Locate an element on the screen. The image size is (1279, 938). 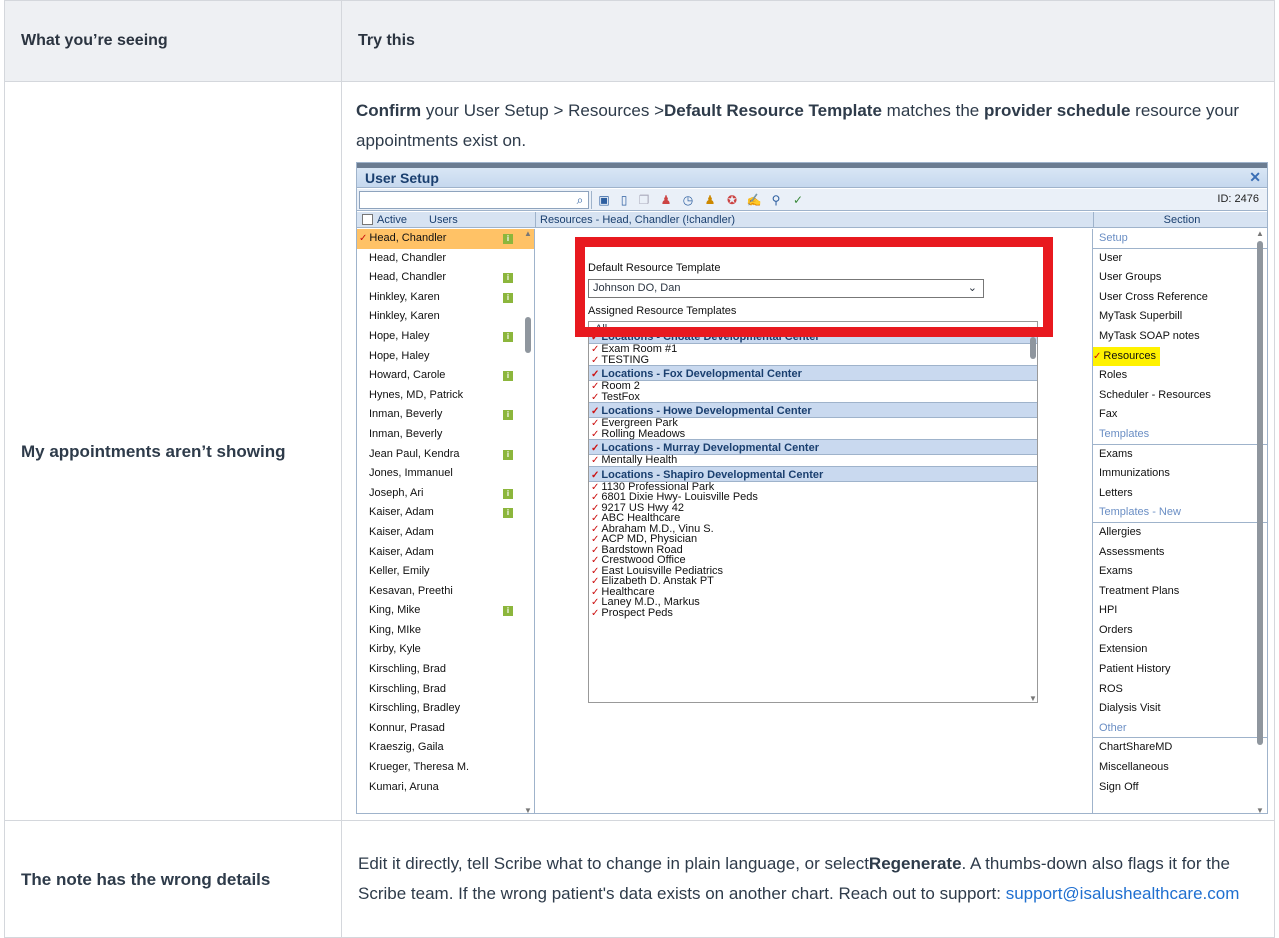
clock-icon: ◷ is located at coordinates (688, 200).